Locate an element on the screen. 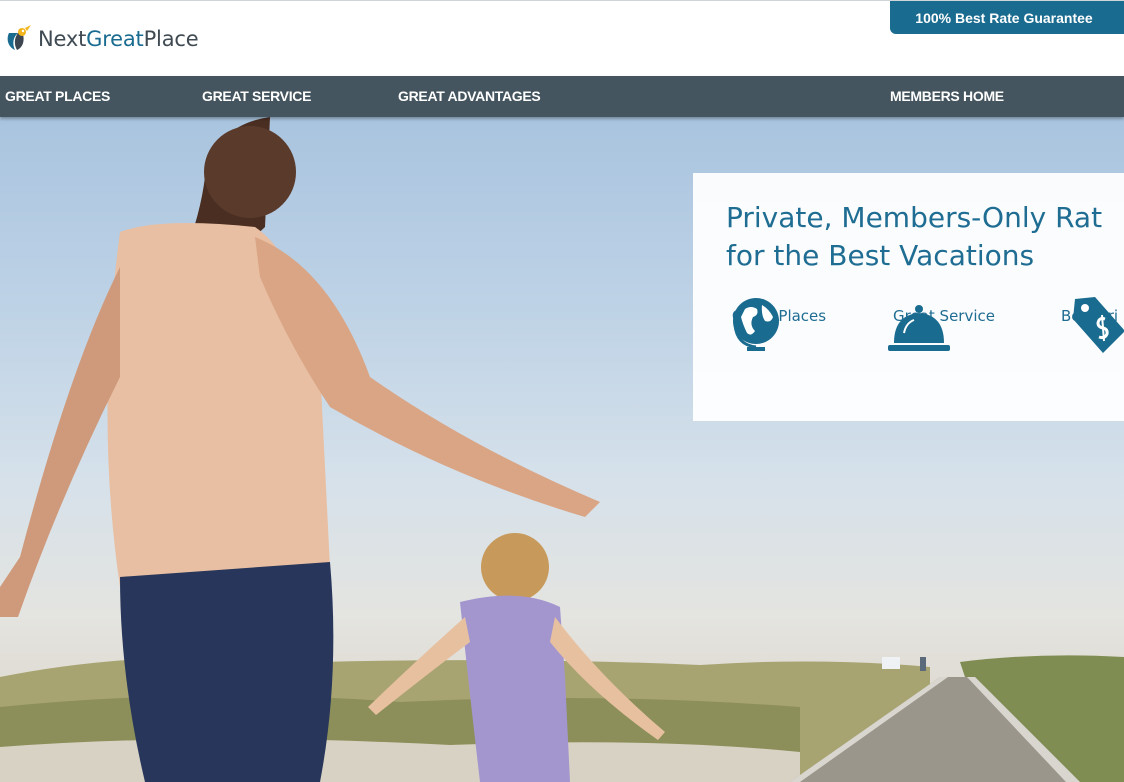 This screenshot has width=1124, height=782. feature-great-places: Great Places is located at coordinates (779, 323).